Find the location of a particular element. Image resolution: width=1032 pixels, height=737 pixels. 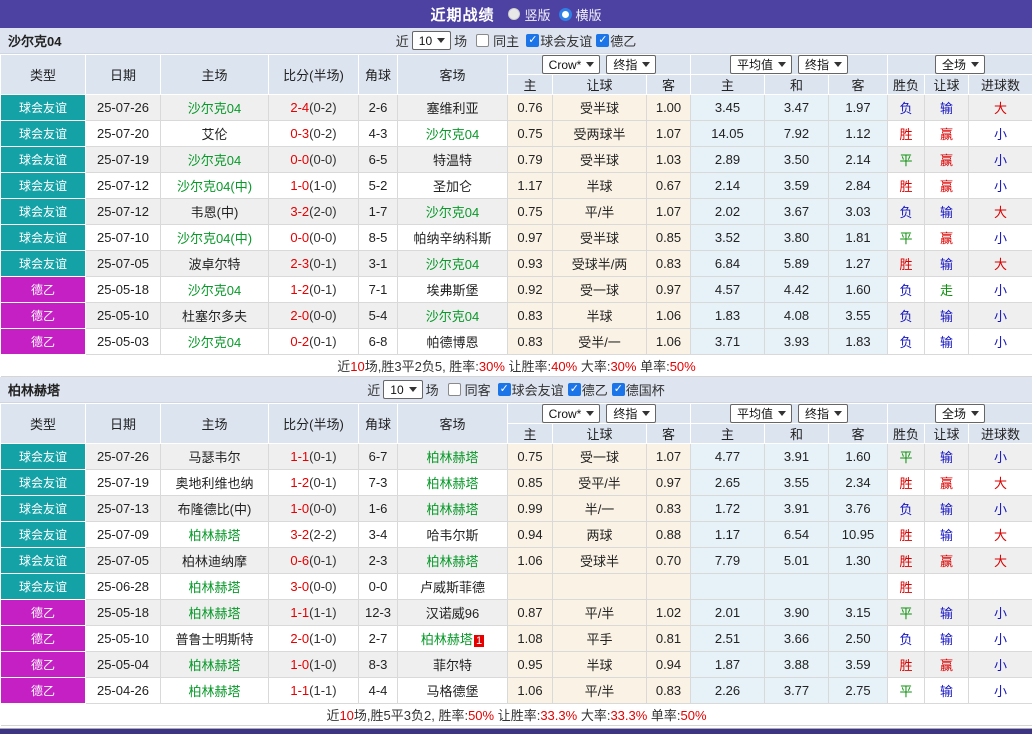

away-team-link: 特温特 is located at coordinates (452, 160).